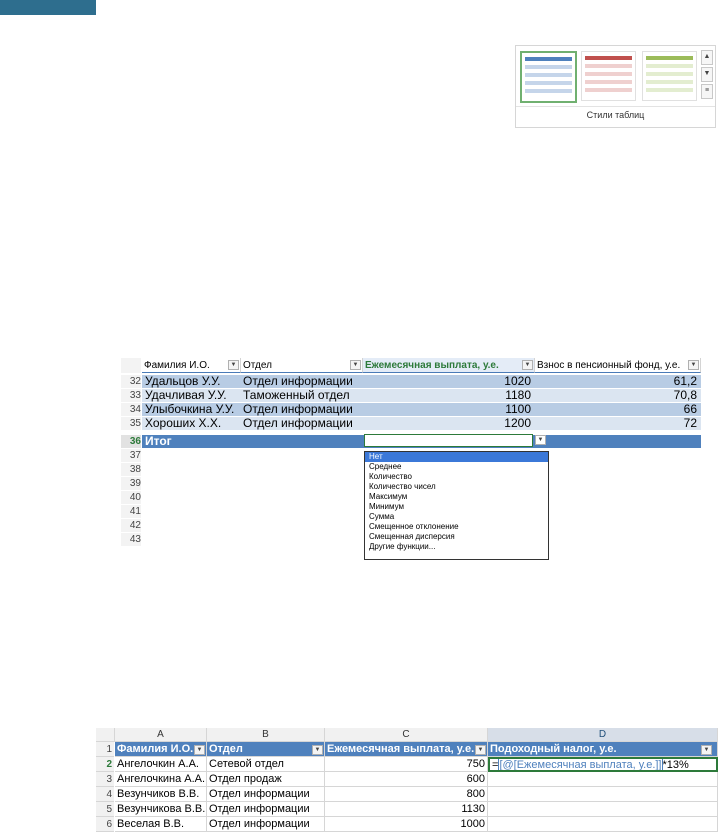 Image resolution: width=718 pixels, height=834 pixels. Describe the element at coordinates (406, 779) in the screenshot. I see `cell-pay: 600` at that location.